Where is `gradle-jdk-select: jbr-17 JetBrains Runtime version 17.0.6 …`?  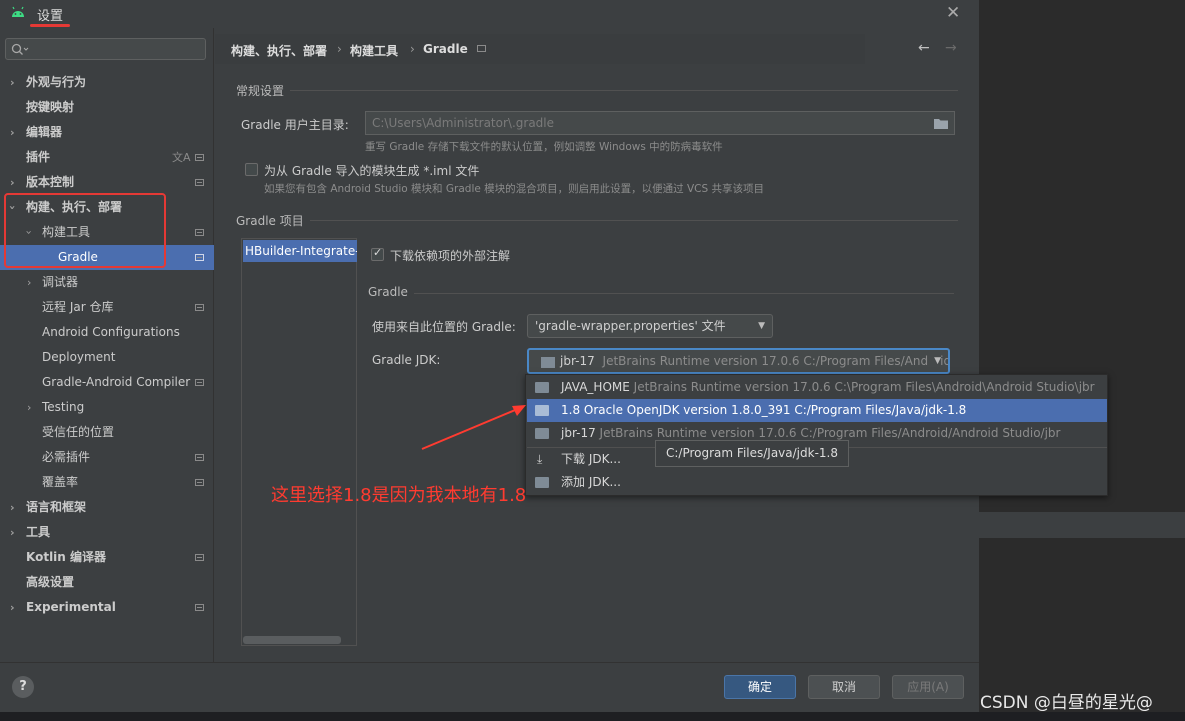
gradle-jdk-select: jbr-17 JetBrains Runtime version 17.0.6 … is located at coordinates (738, 361).